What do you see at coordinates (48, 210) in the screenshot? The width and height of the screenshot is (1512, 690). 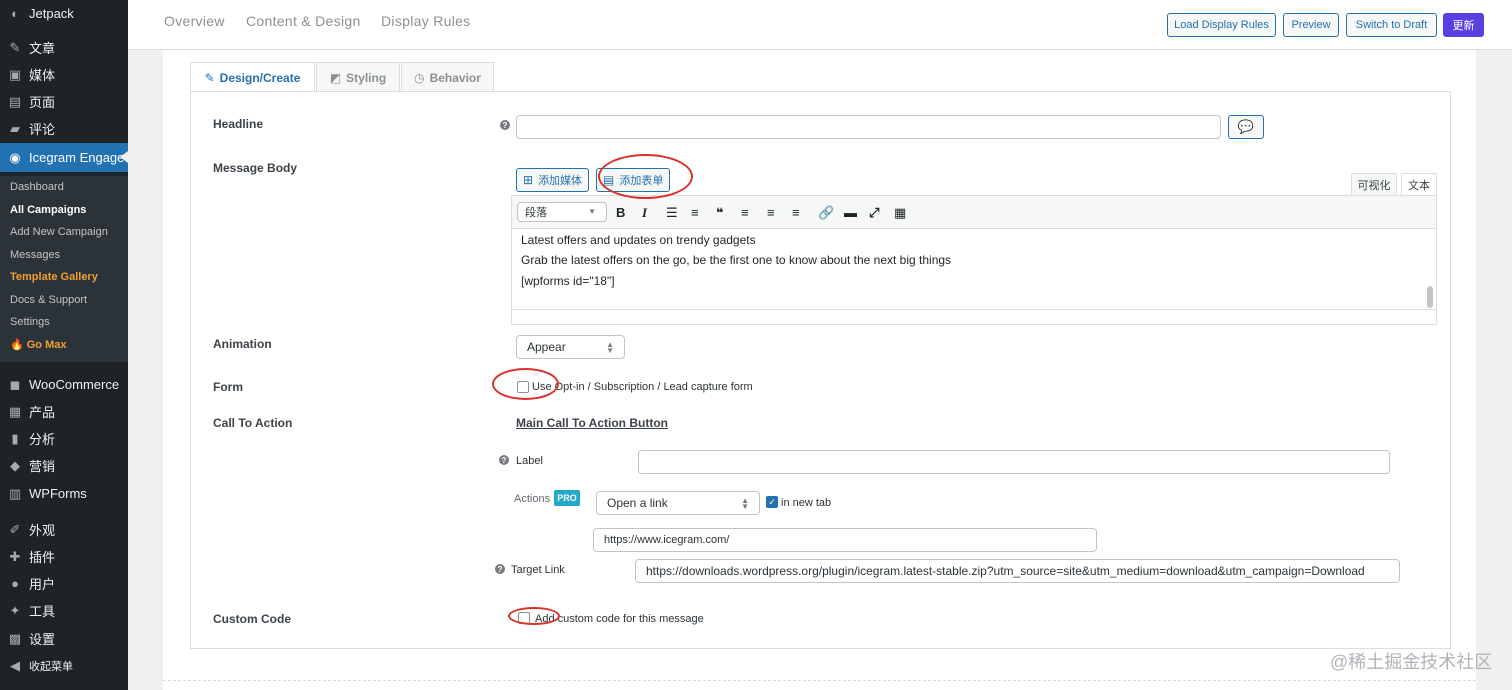 I see `submenu-all-campaigns: All Campaigns` at bounding box center [48, 210].